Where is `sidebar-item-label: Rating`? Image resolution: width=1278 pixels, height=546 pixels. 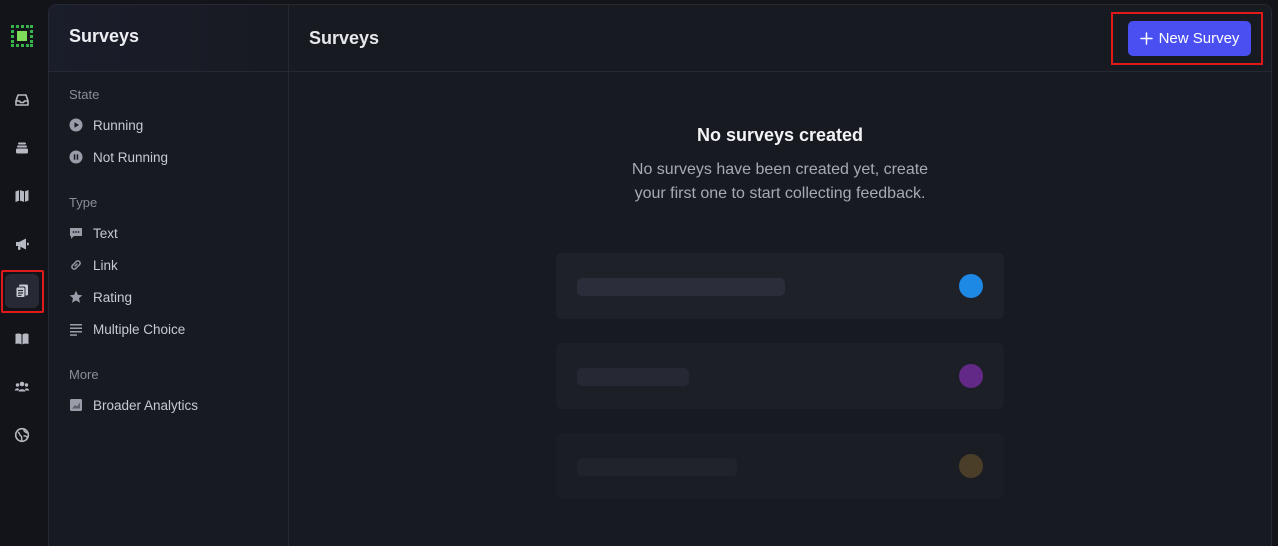
sidebar-item-label: Rating is located at coordinates (113, 297).